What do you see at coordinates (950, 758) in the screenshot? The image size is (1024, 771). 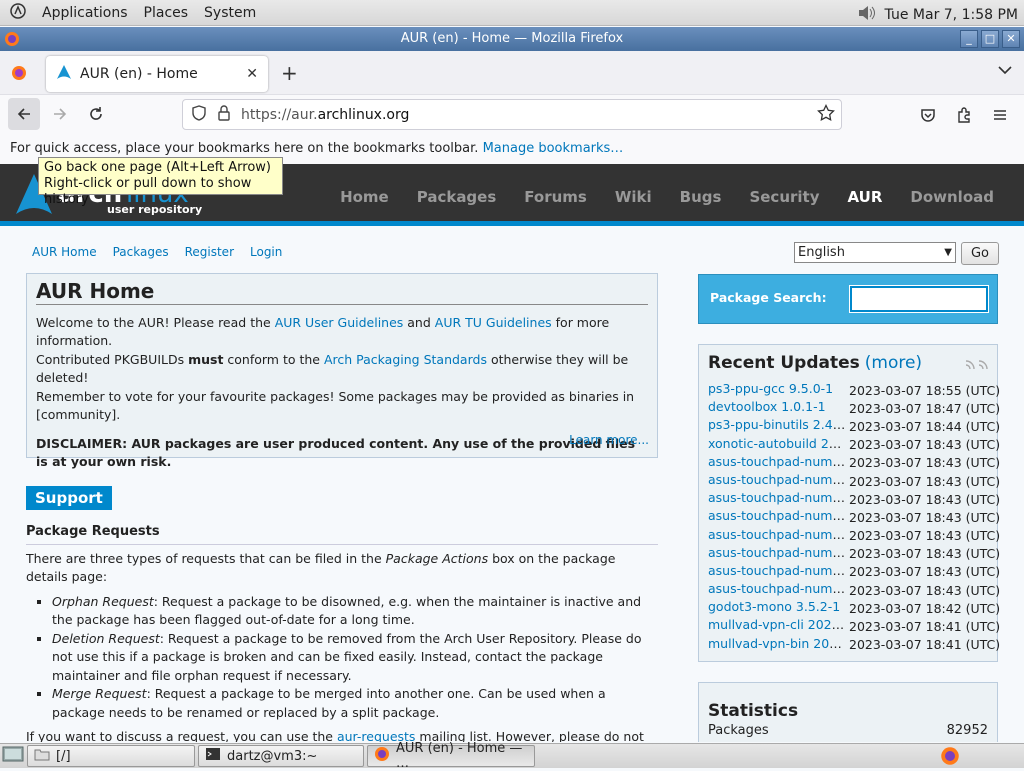 I see `firefox-launcher-icon` at bounding box center [950, 758].